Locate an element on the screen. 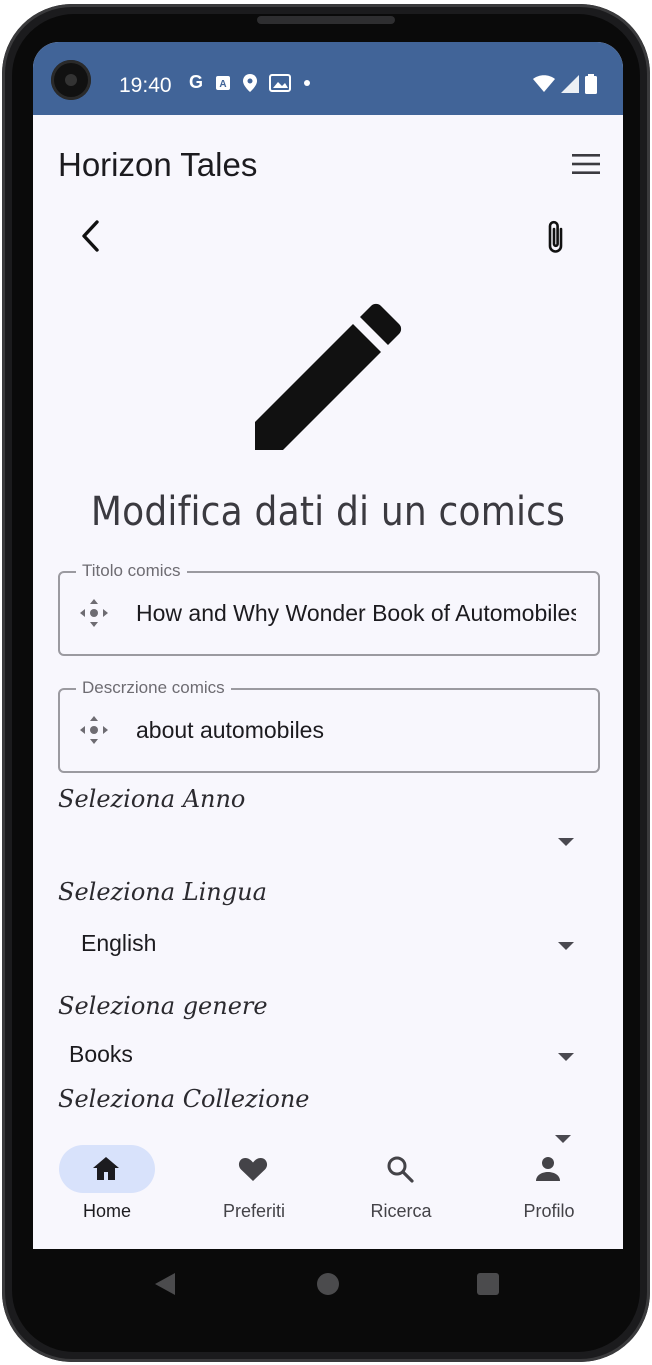 The height and width of the screenshot is (1365, 652). genre-select: Books is located at coordinates (327, 1055).